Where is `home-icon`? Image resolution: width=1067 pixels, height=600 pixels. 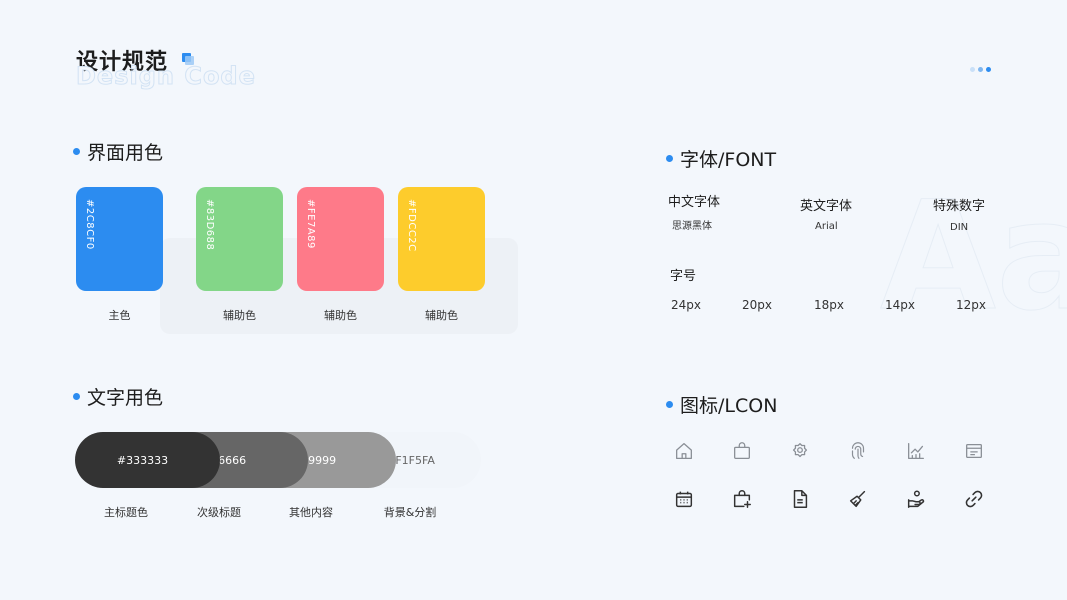
home-icon is located at coordinates (684, 451).